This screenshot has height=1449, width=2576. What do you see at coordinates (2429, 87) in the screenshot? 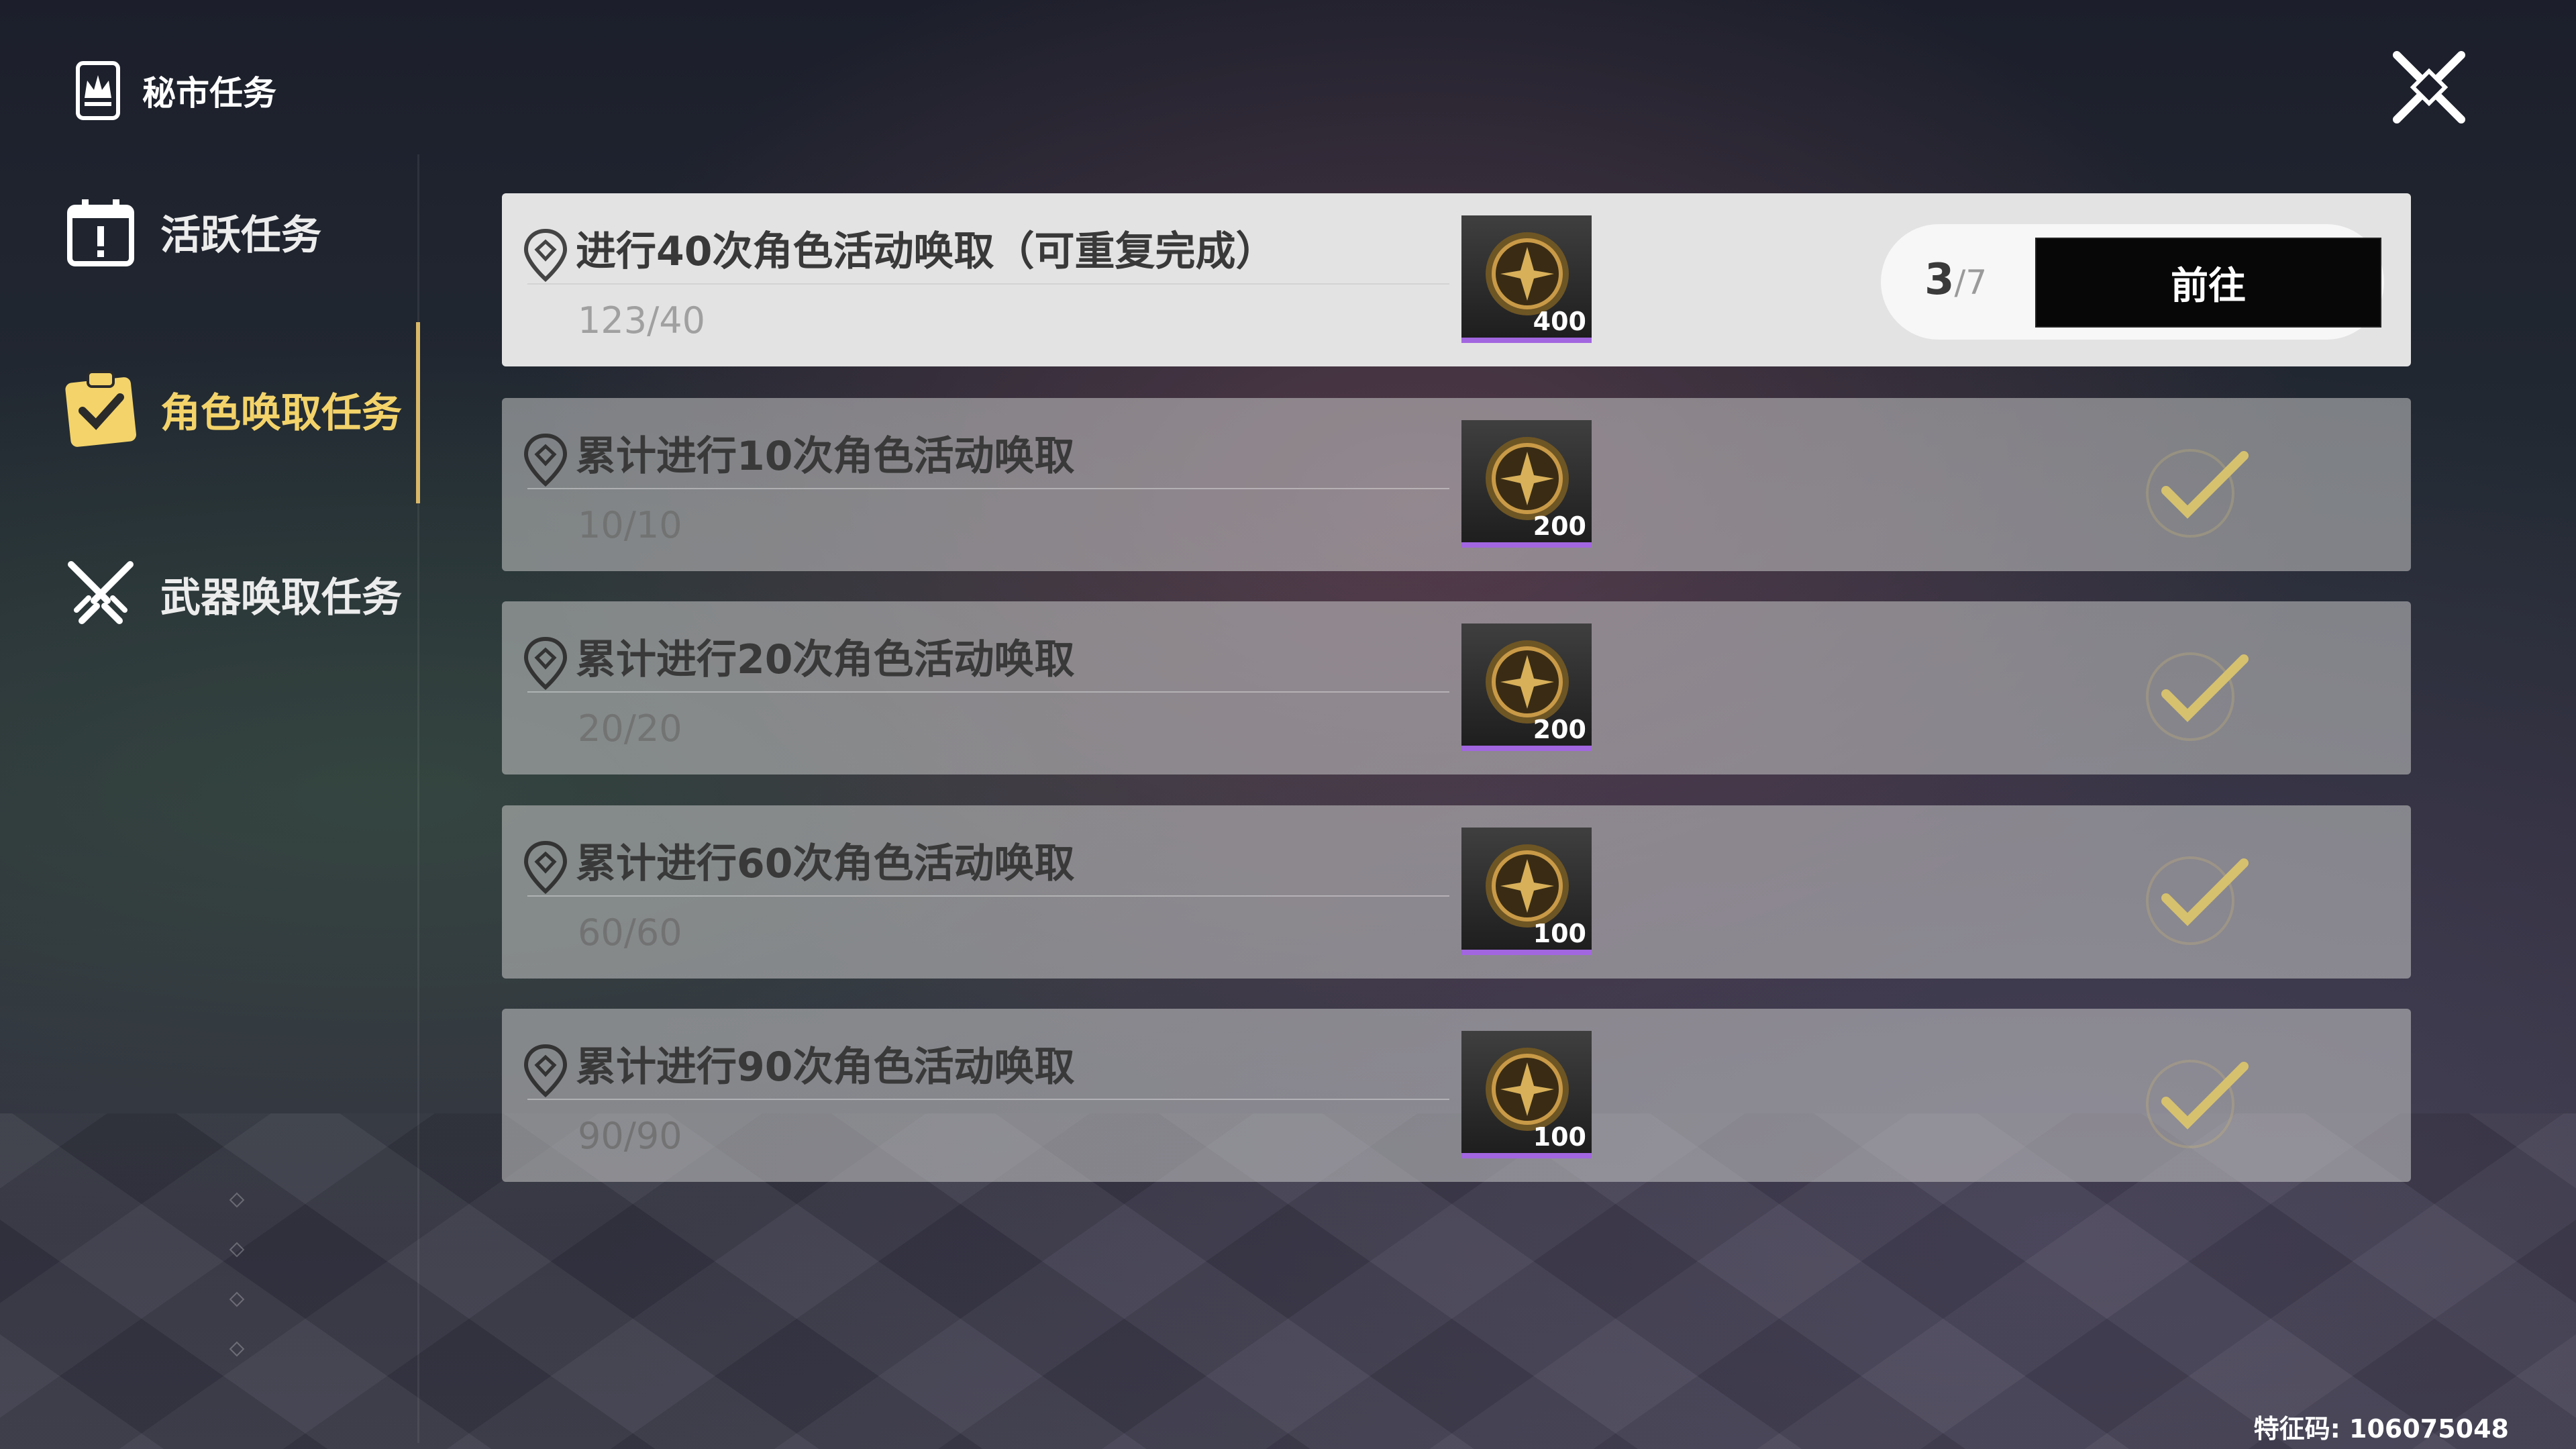
I see `close-x-icon` at bounding box center [2429, 87].